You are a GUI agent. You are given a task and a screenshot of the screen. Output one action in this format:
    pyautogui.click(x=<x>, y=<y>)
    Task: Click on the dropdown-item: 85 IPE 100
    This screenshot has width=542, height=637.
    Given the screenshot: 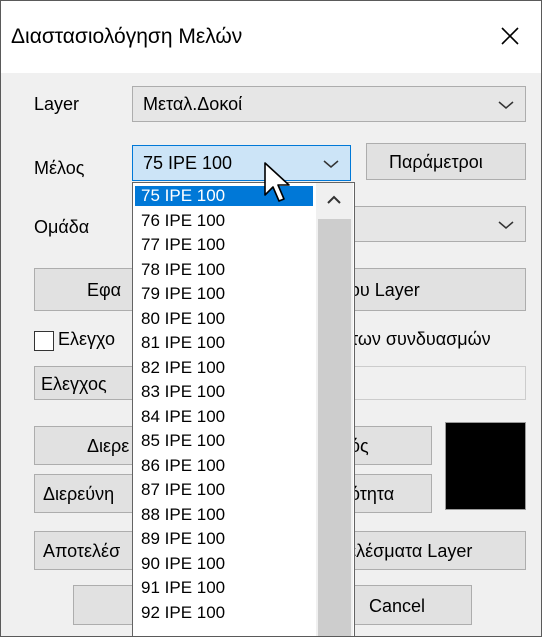 What is the action you would take?
    pyautogui.click(x=224, y=441)
    